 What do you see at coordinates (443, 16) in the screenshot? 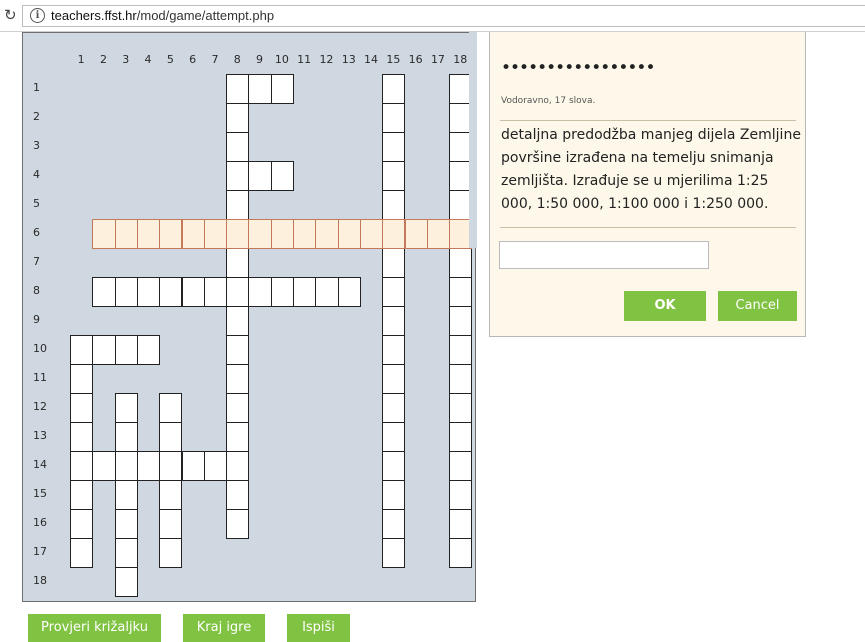
I see `url-box: i teachers.ffst.hr/mod/game/attempt.php` at bounding box center [443, 16].